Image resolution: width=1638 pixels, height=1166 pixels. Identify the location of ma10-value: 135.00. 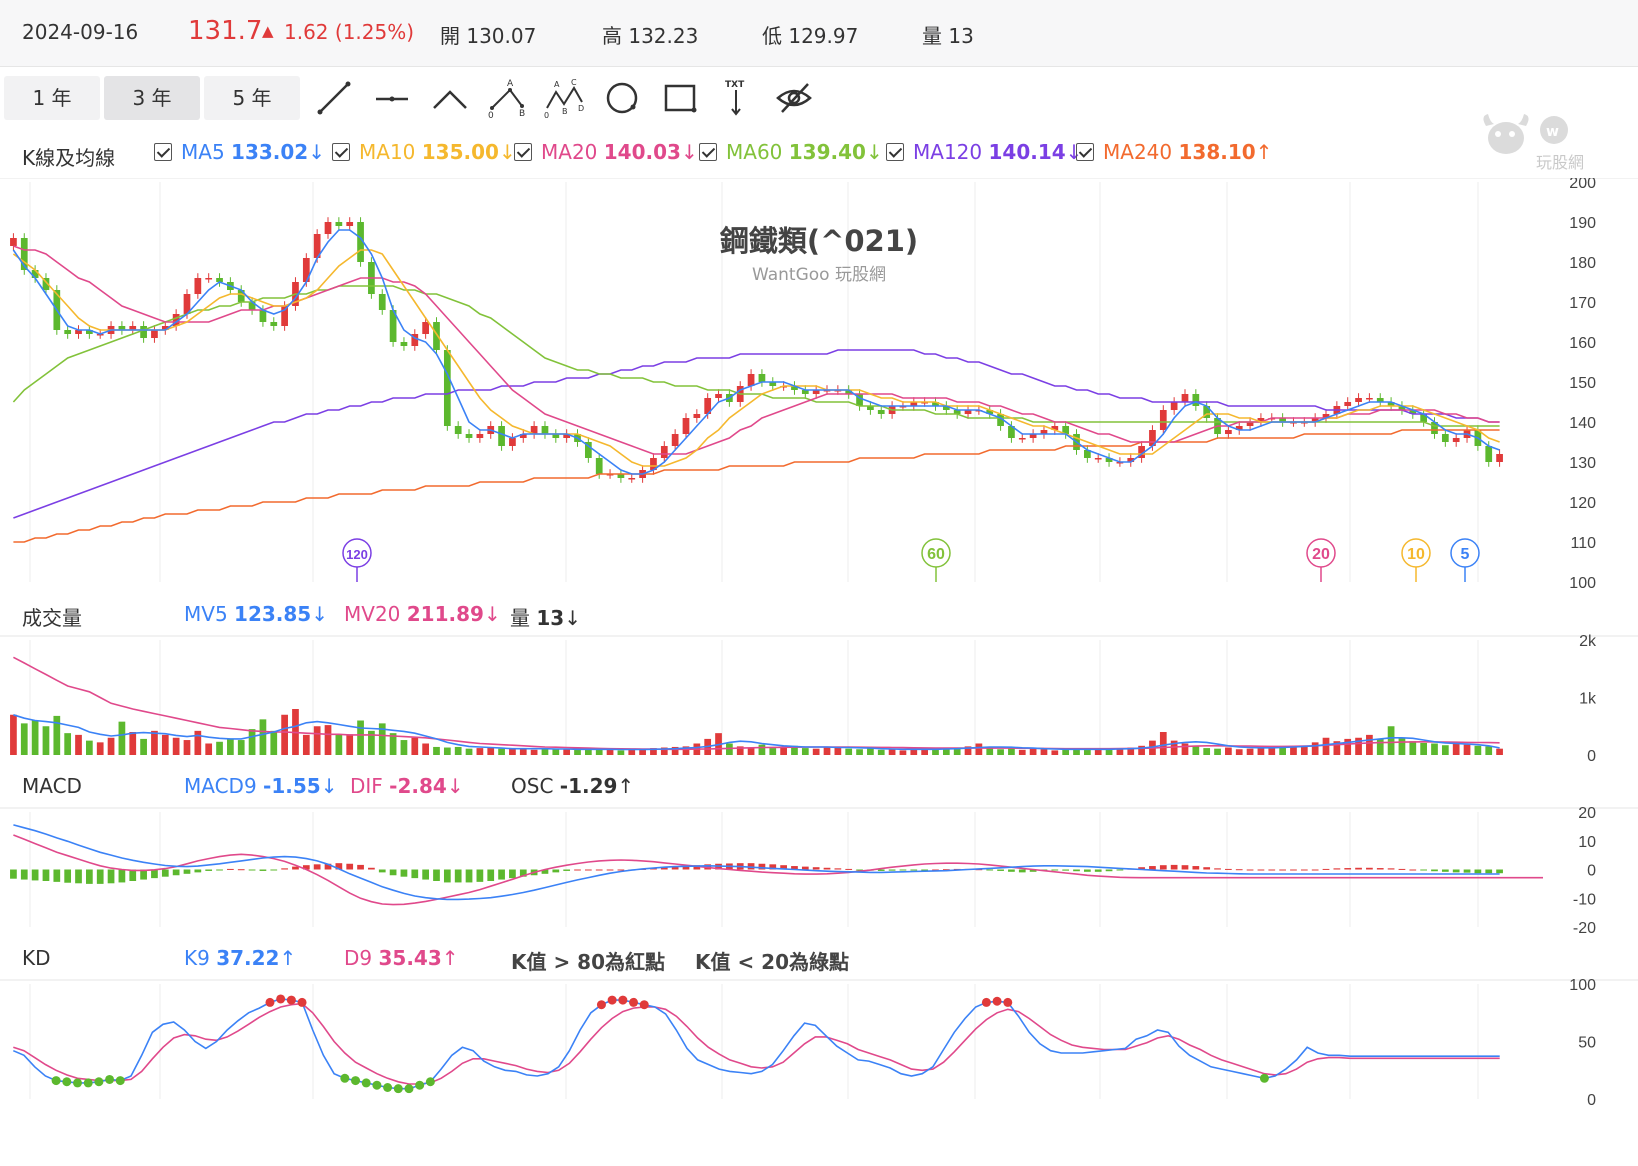
(460, 152).